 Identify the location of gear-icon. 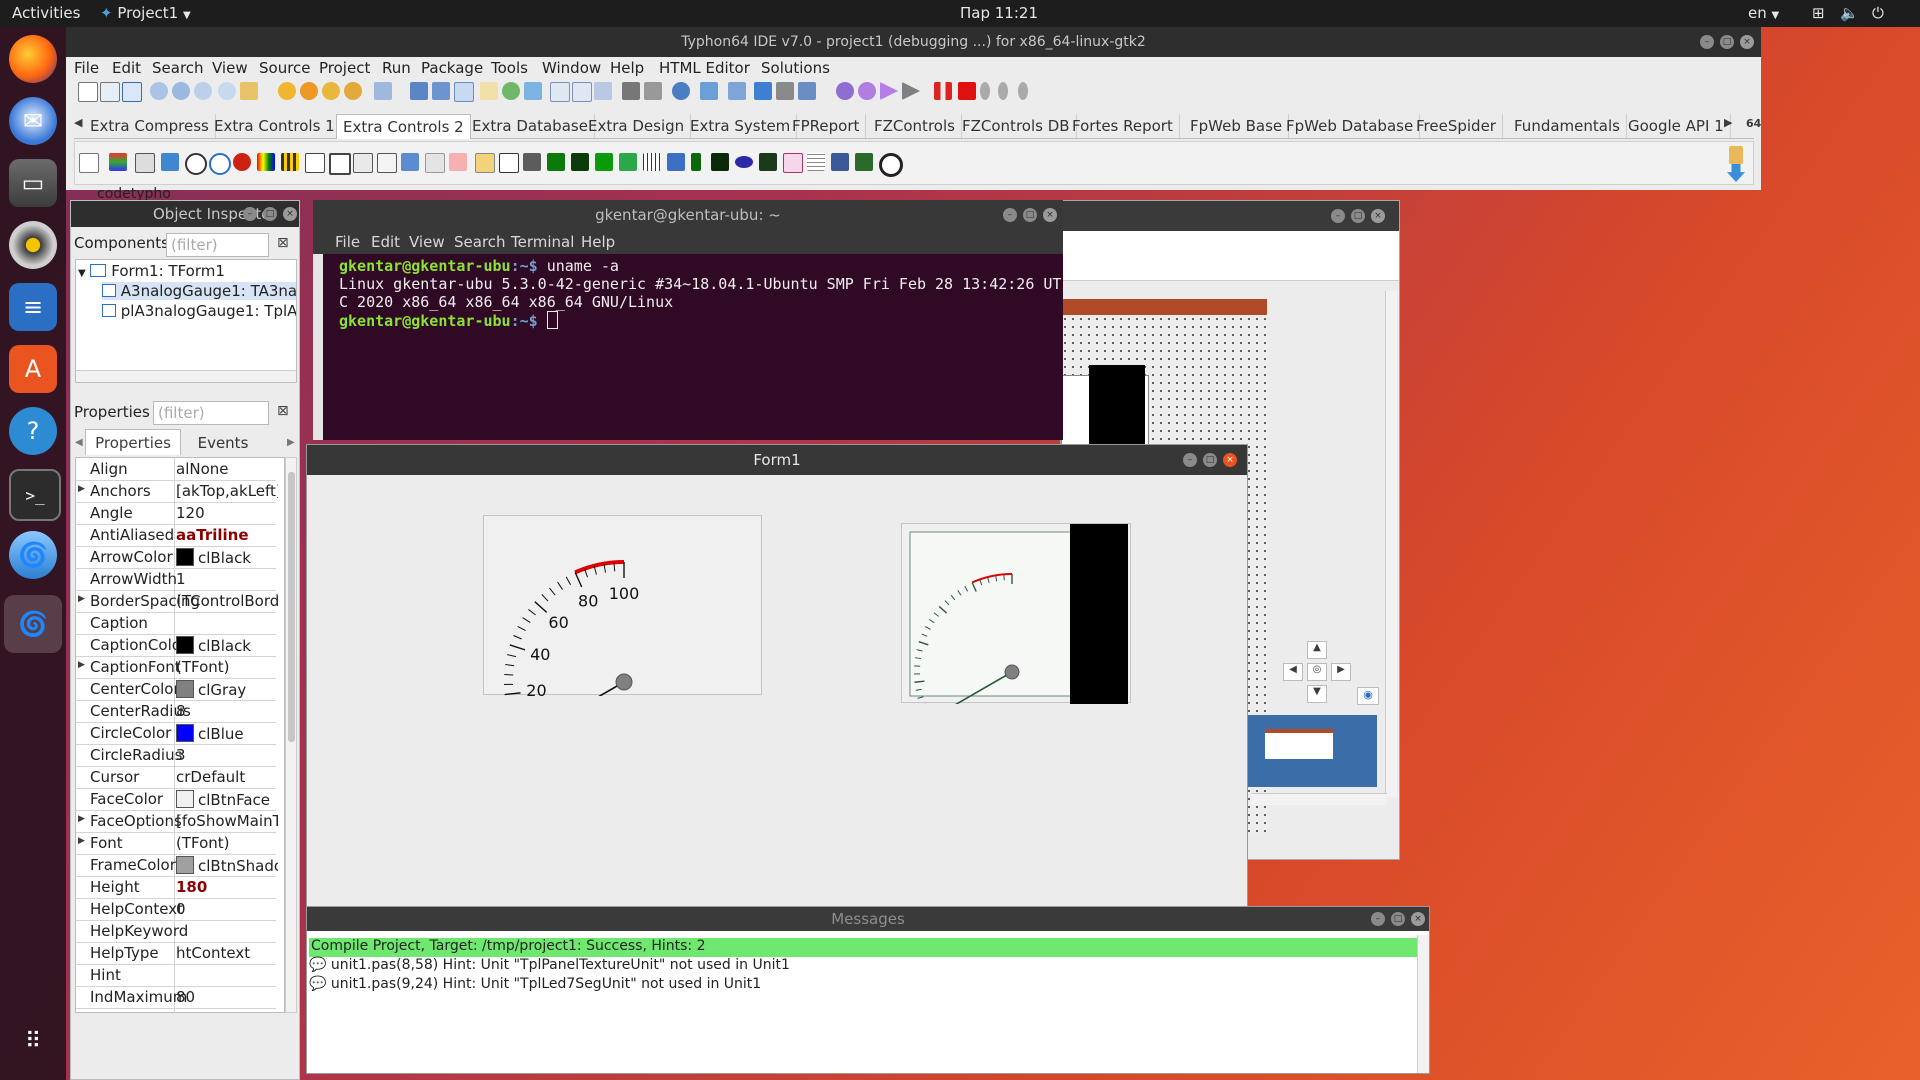
(845, 91).